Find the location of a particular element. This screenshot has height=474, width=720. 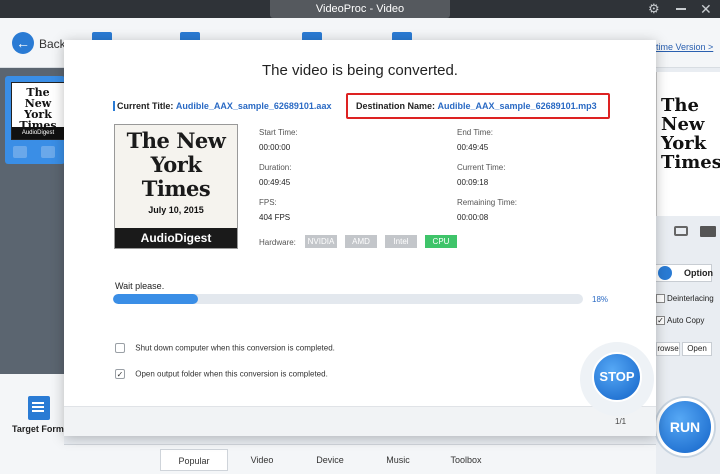

hardware-label: Hardware: is located at coordinates (277, 242).